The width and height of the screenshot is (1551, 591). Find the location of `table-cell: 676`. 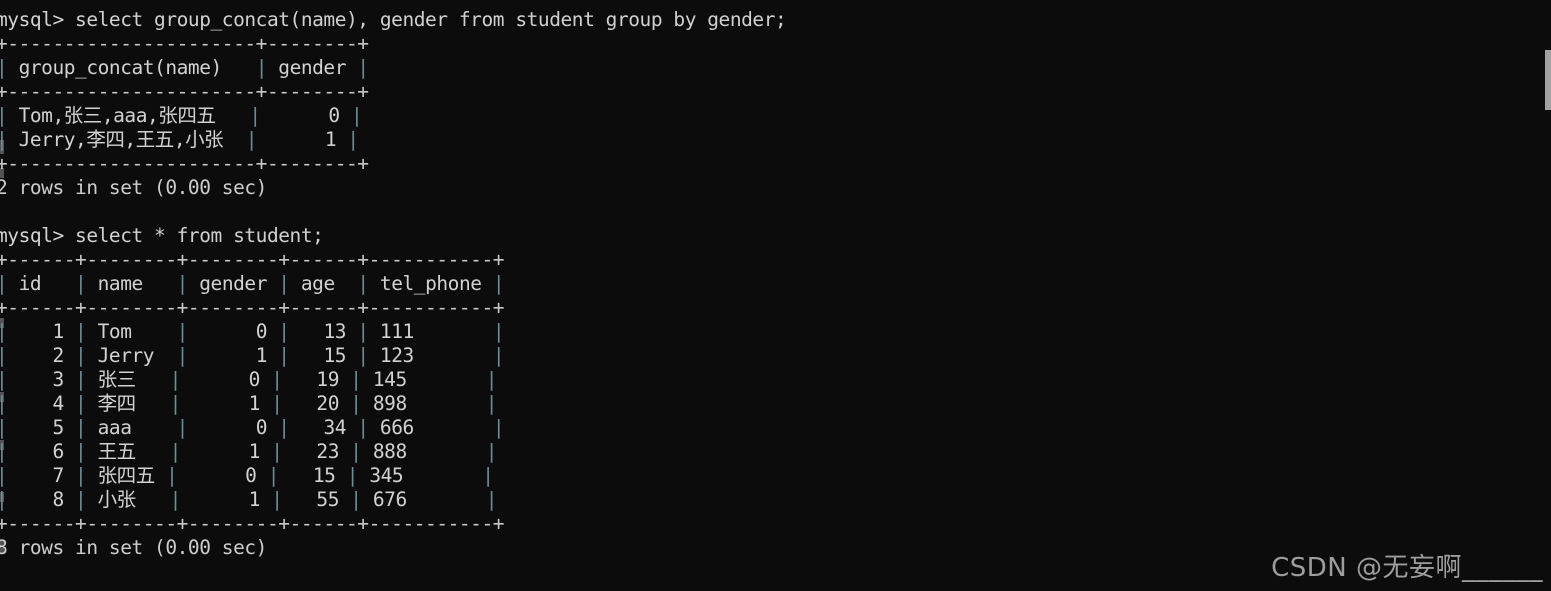

table-cell: 676 is located at coordinates (423, 499).